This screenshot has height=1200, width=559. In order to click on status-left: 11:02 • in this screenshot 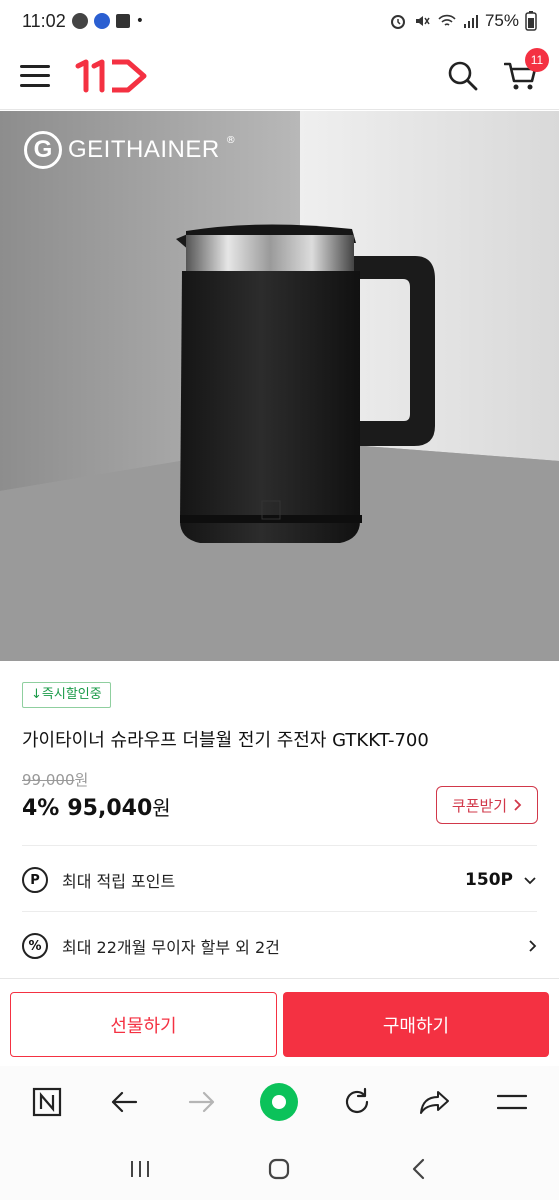, I will do `click(83, 21)`.